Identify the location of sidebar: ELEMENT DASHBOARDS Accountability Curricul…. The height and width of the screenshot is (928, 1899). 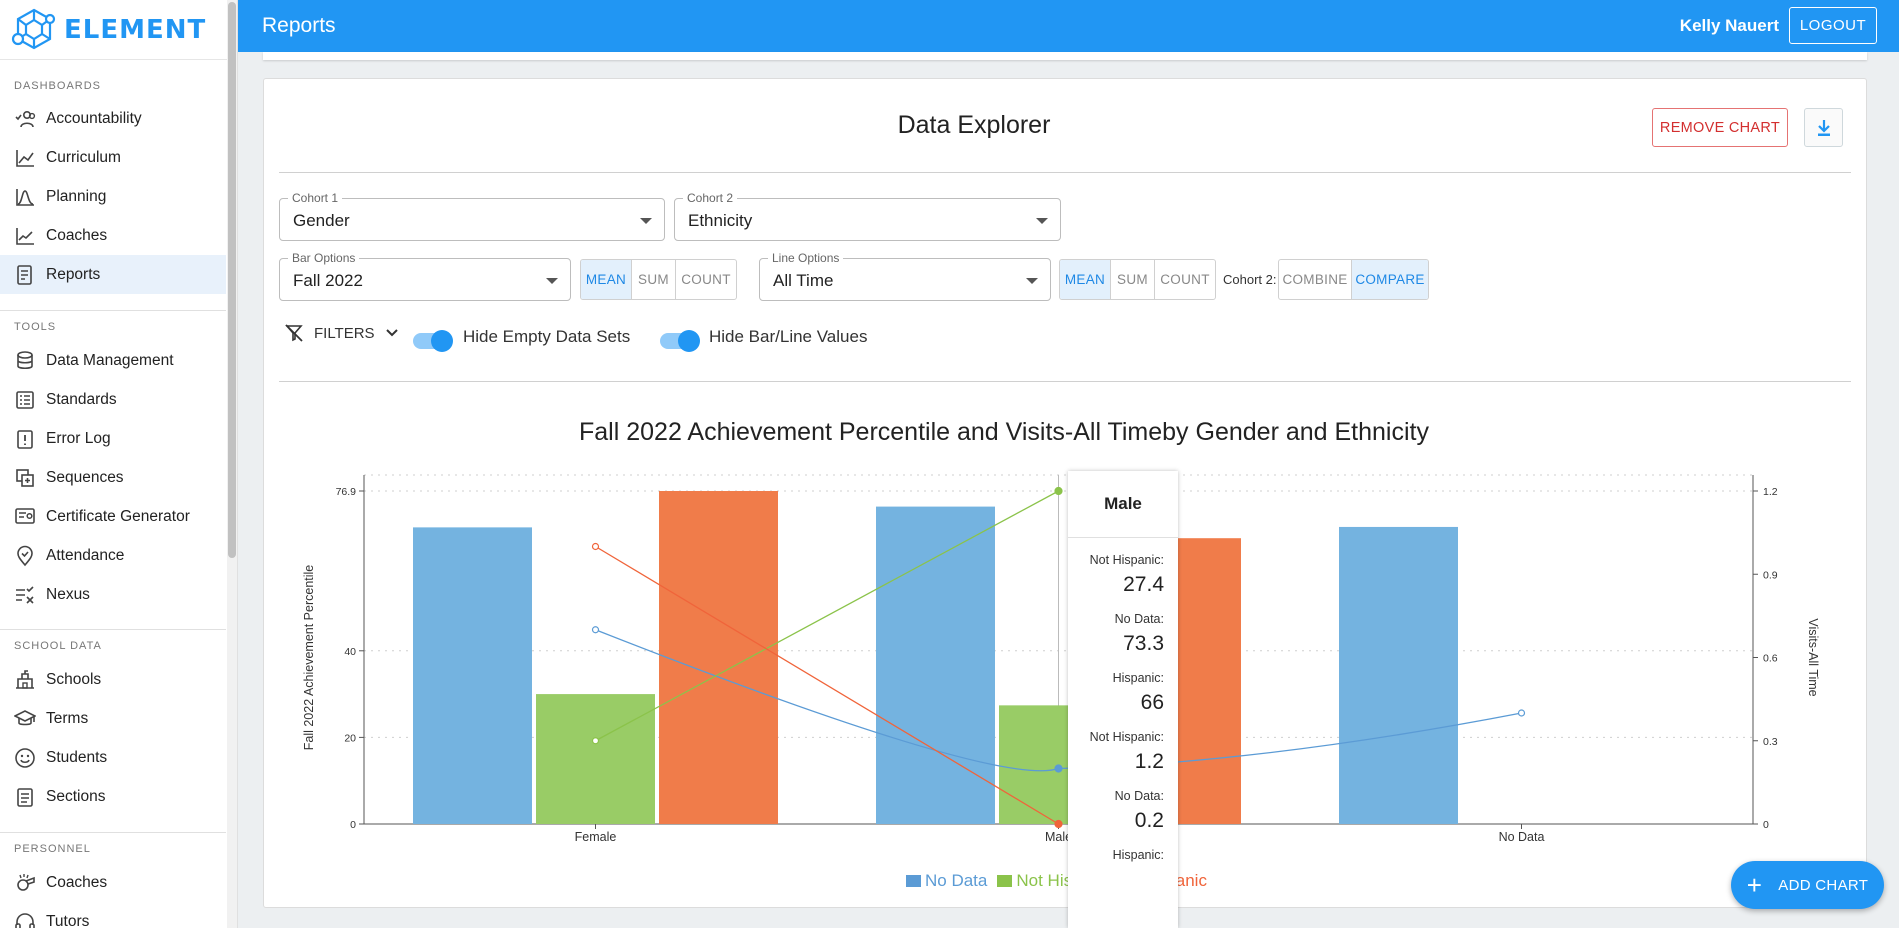
(119, 464).